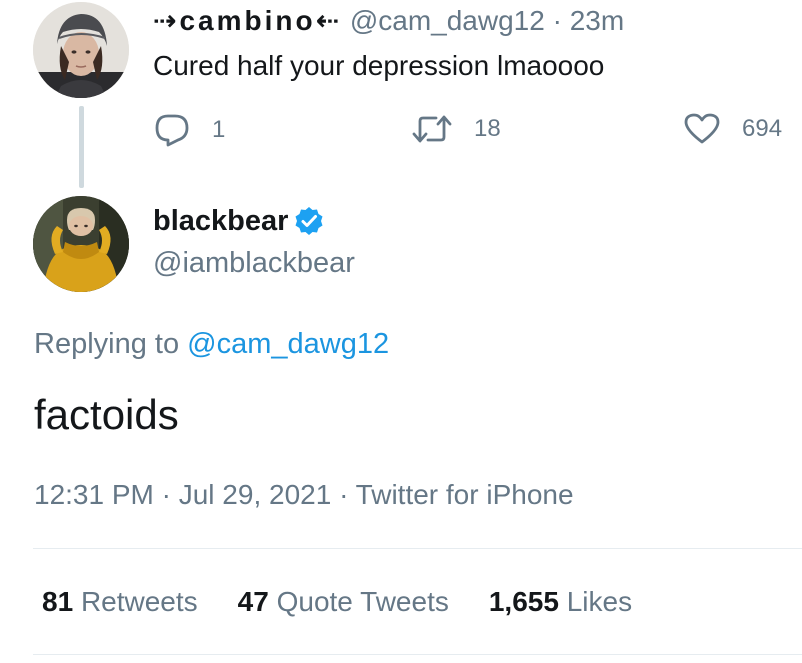  Describe the element at coordinates (762, 128) in the screenshot. I see `like-count: 694` at that location.